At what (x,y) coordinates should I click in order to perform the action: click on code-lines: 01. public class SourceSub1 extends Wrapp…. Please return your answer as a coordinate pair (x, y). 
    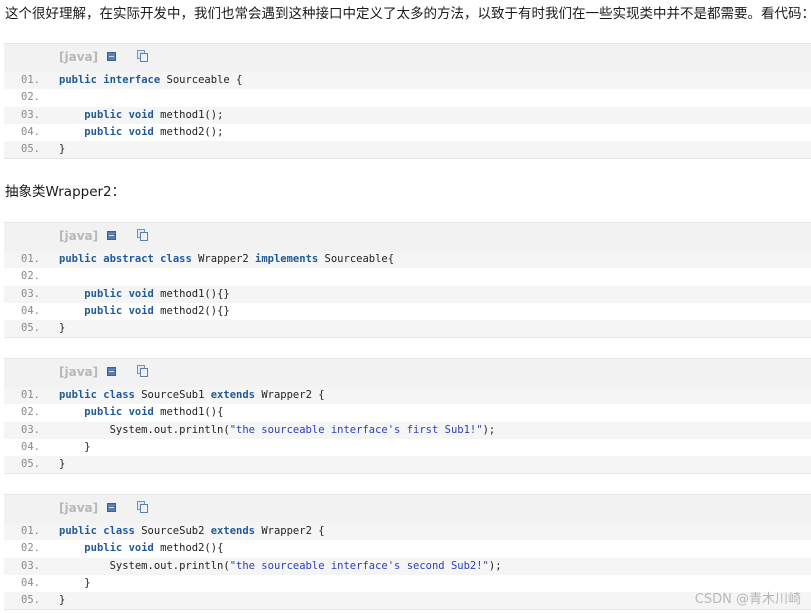
    Looking at the image, I should click on (407, 430).